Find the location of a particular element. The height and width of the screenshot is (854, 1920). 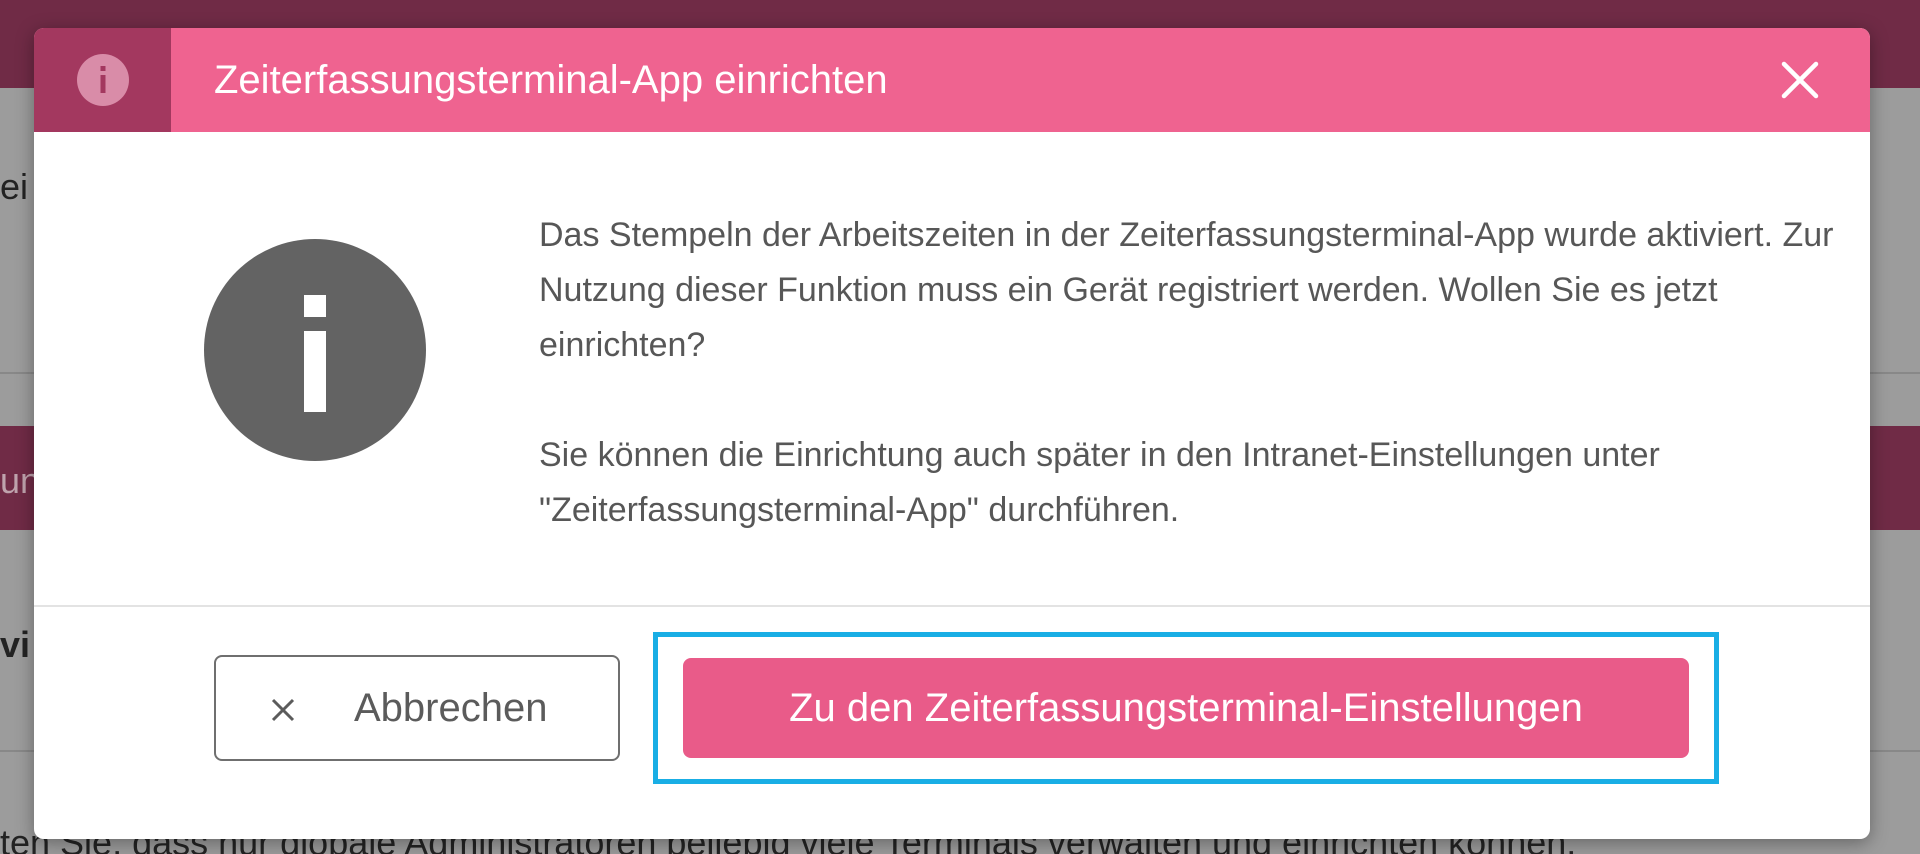

header-icon-box is located at coordinates (102, 80).